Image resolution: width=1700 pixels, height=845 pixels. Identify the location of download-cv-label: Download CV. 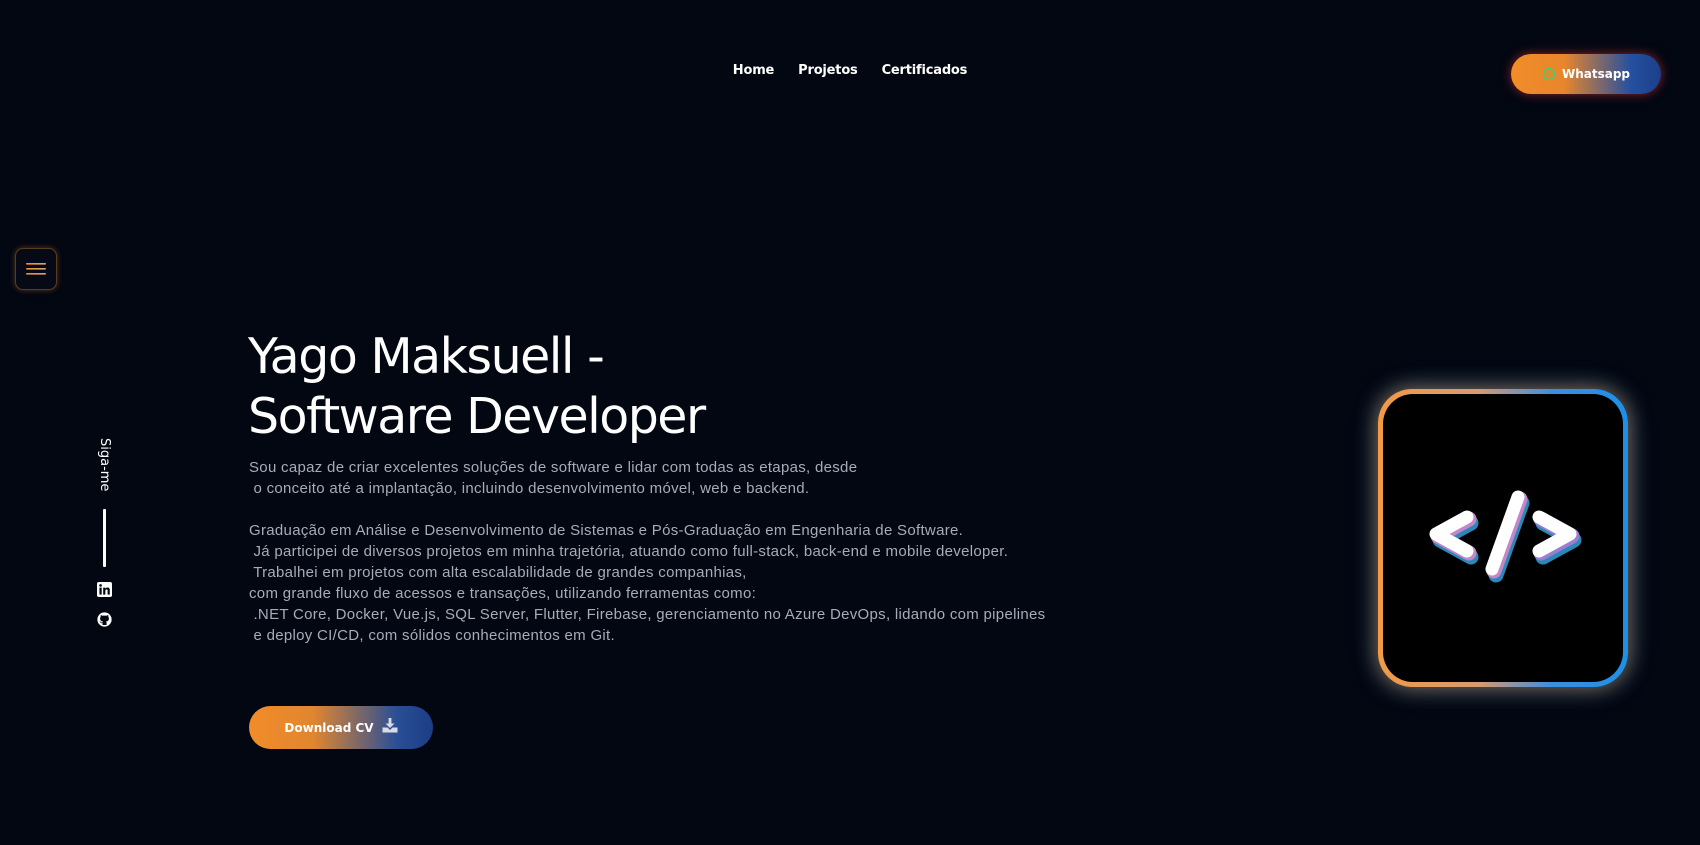
(329, 727).